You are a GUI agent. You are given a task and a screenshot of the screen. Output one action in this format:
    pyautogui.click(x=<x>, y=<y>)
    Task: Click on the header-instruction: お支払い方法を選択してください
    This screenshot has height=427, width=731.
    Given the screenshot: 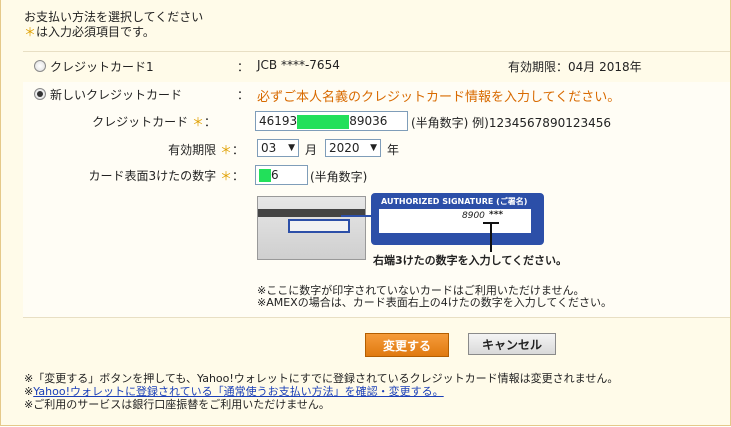 What is the action you would take?
    pyautogui.click(x=114, y=17)
    